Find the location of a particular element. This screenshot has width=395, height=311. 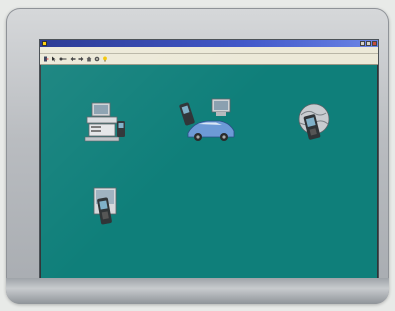

app-launcher-vehicle is located at coordinates (208, 122).